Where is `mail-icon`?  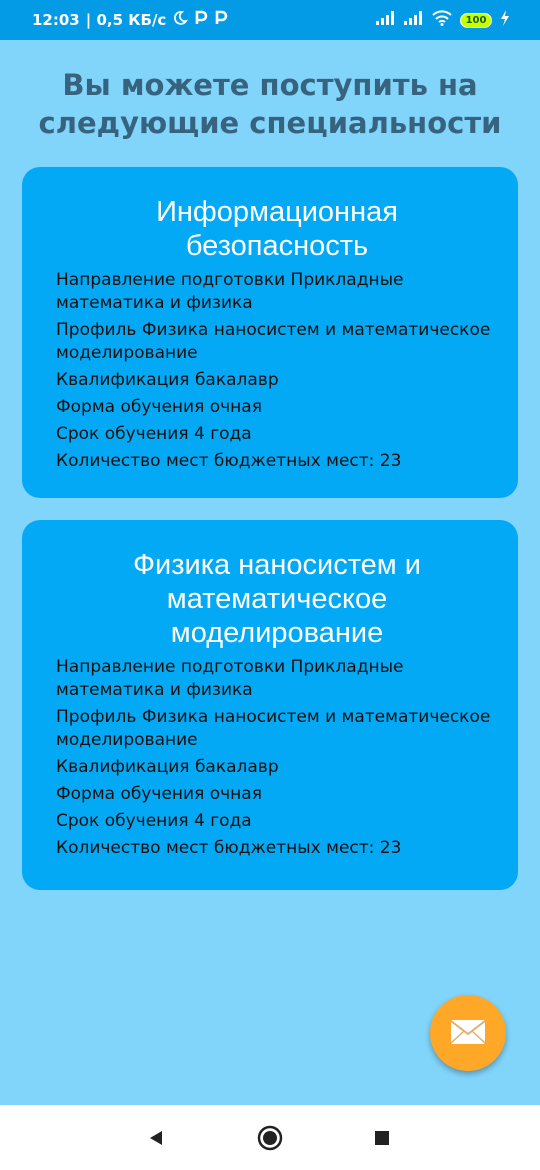
mail-icon is located at coordinates (468, 1033).